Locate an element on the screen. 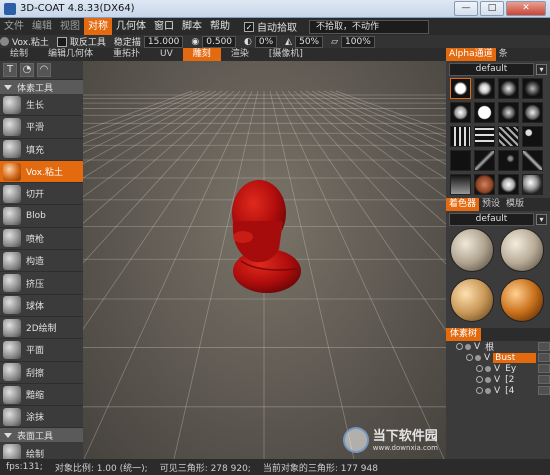 The height and width of the screenshot is (475, 550). tab-presets: 预设 is located at coordinates (491, 204).